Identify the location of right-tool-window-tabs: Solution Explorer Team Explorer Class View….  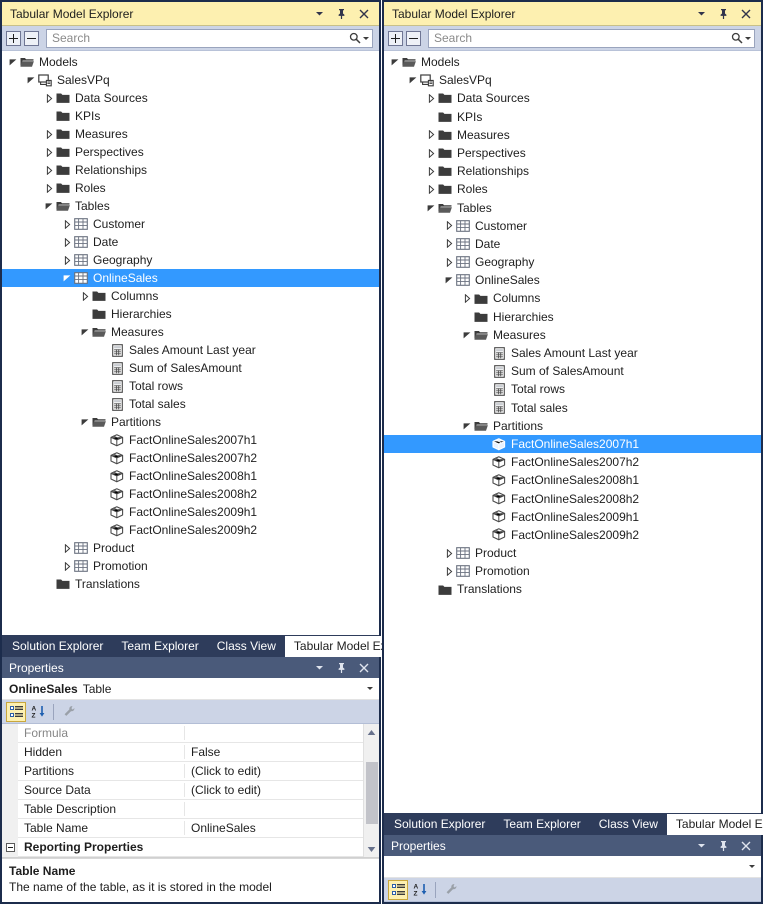
(573, 824).